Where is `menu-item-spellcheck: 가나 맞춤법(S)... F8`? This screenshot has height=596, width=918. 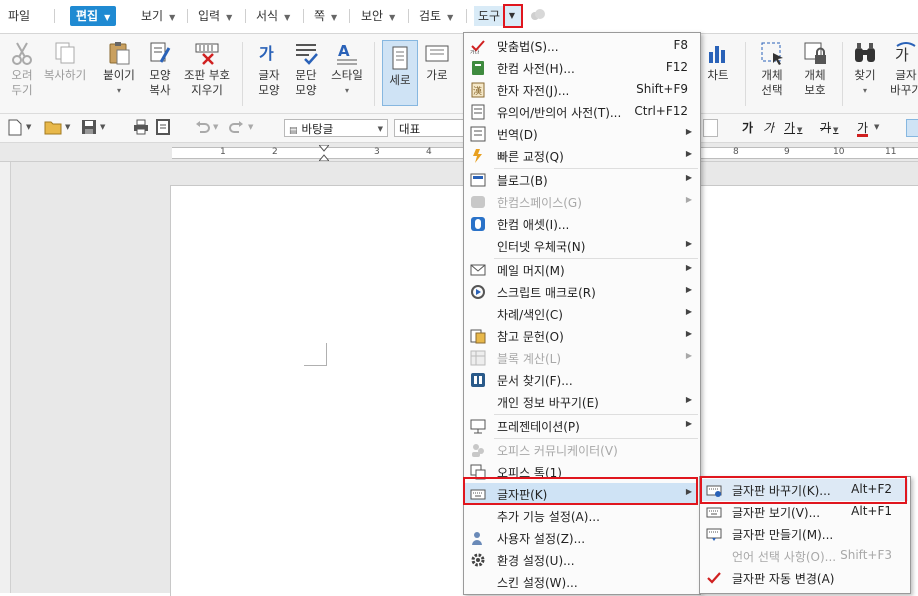 menu-item-spellcheck: 가나 맞춤법(S)... F8 is located at coordinates (581, 46).